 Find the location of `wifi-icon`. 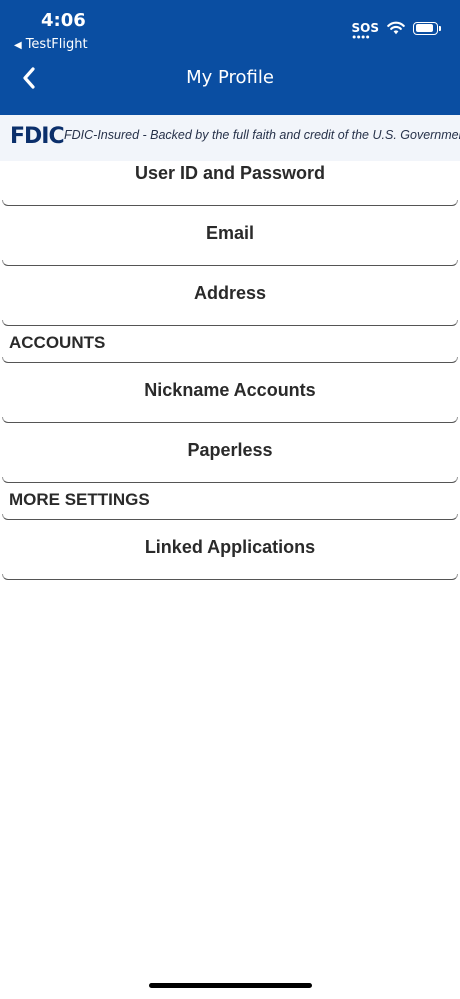

wifi-icon is located at coordinates (396, 28).